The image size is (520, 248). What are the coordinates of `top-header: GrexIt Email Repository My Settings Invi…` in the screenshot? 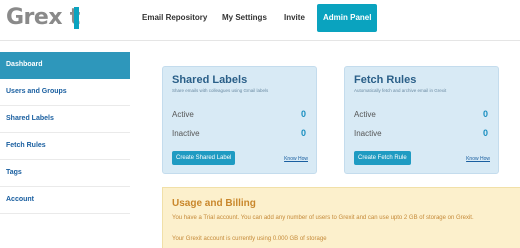 It's located at (260, 18).